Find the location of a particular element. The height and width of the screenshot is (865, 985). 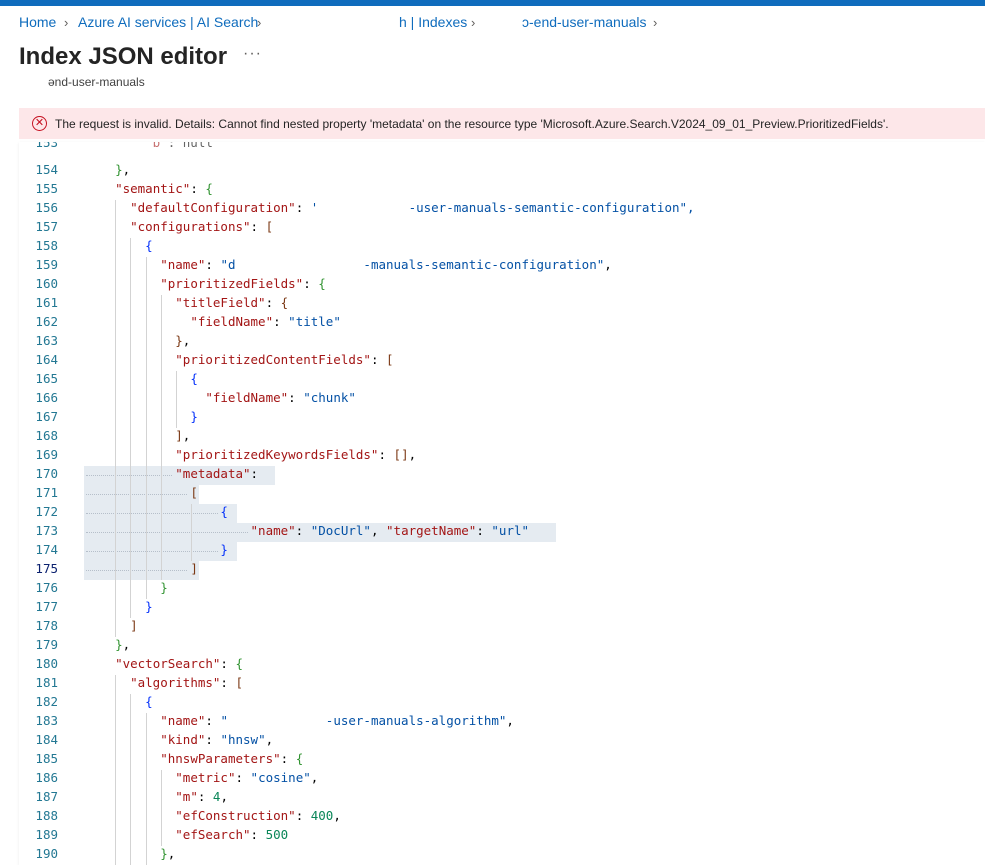

line-number: 188 is located at coordinates (46, 815).